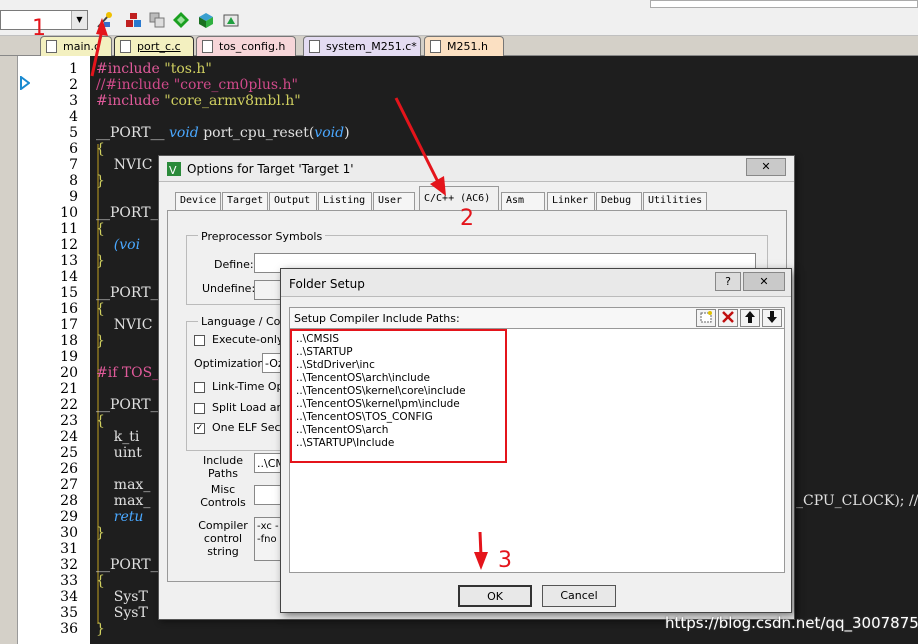 This screenshot has height=644, width=918. Describe the element at coordinates (69, 261) in the screenshot. I see `line-number: 13` at that location.